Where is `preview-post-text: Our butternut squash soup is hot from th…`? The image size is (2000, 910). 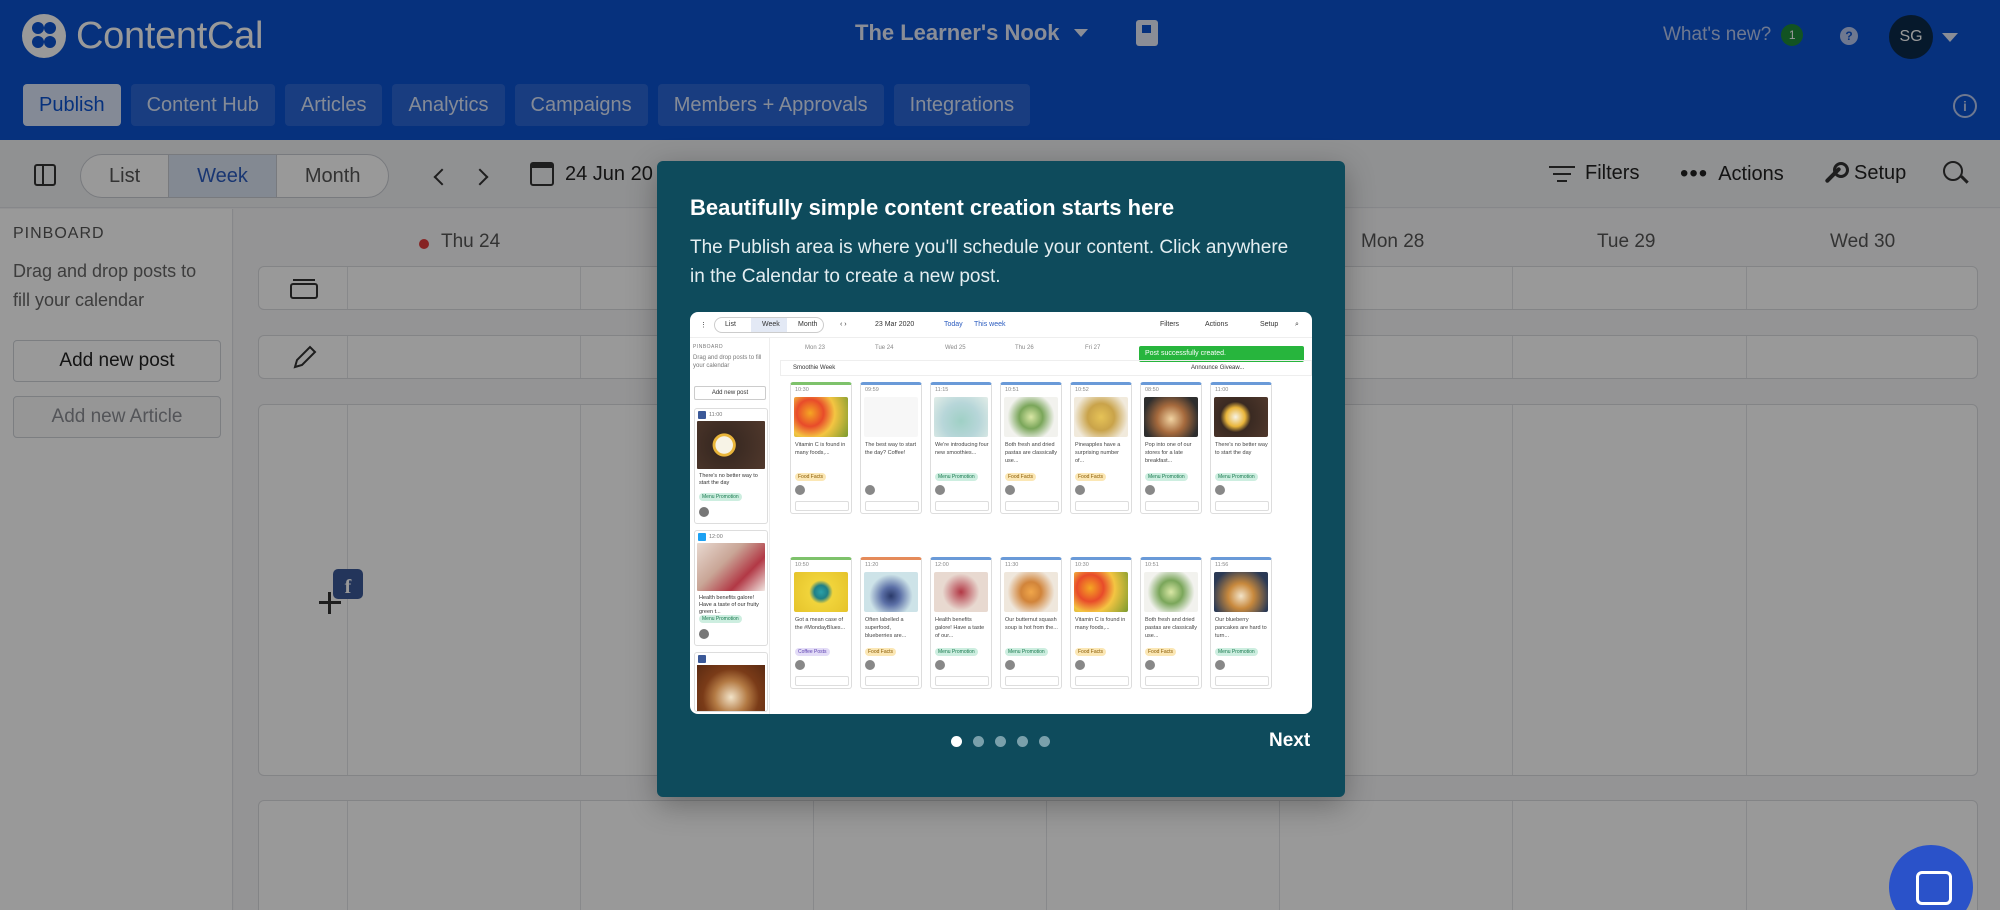 preview-post-text: Our butternut squash soup is hot from th… is located at coordinates (1031, 624).